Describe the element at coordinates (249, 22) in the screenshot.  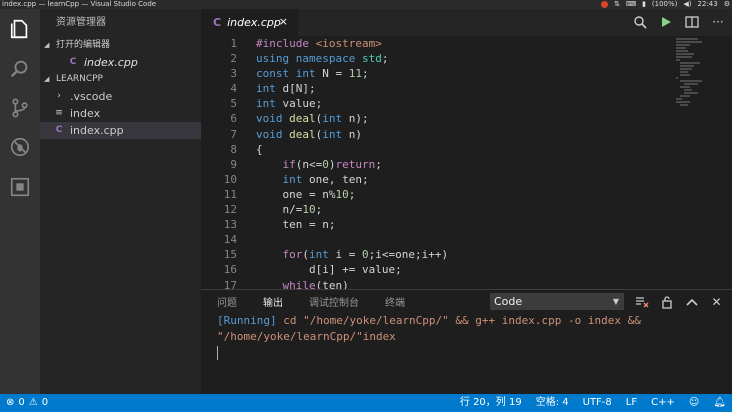
I see `editor-tab-index-cpp: C index.cpp ×` at that location.